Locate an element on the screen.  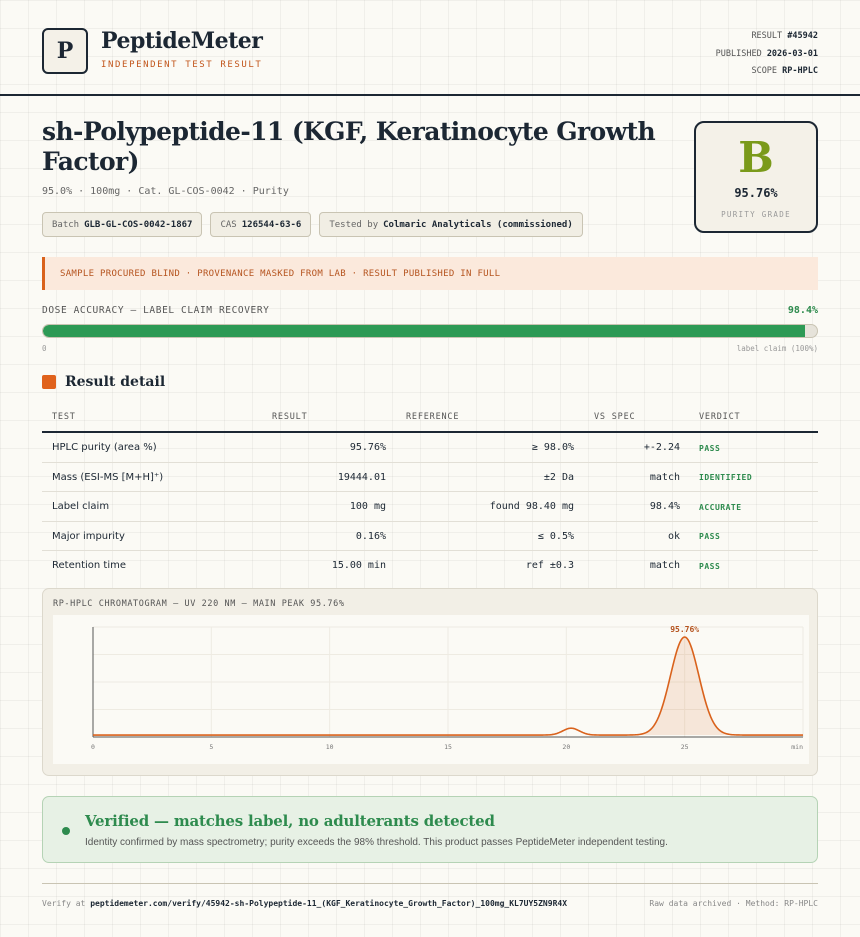
published-label: PUBLISHED is located at coordinates (738, 53).